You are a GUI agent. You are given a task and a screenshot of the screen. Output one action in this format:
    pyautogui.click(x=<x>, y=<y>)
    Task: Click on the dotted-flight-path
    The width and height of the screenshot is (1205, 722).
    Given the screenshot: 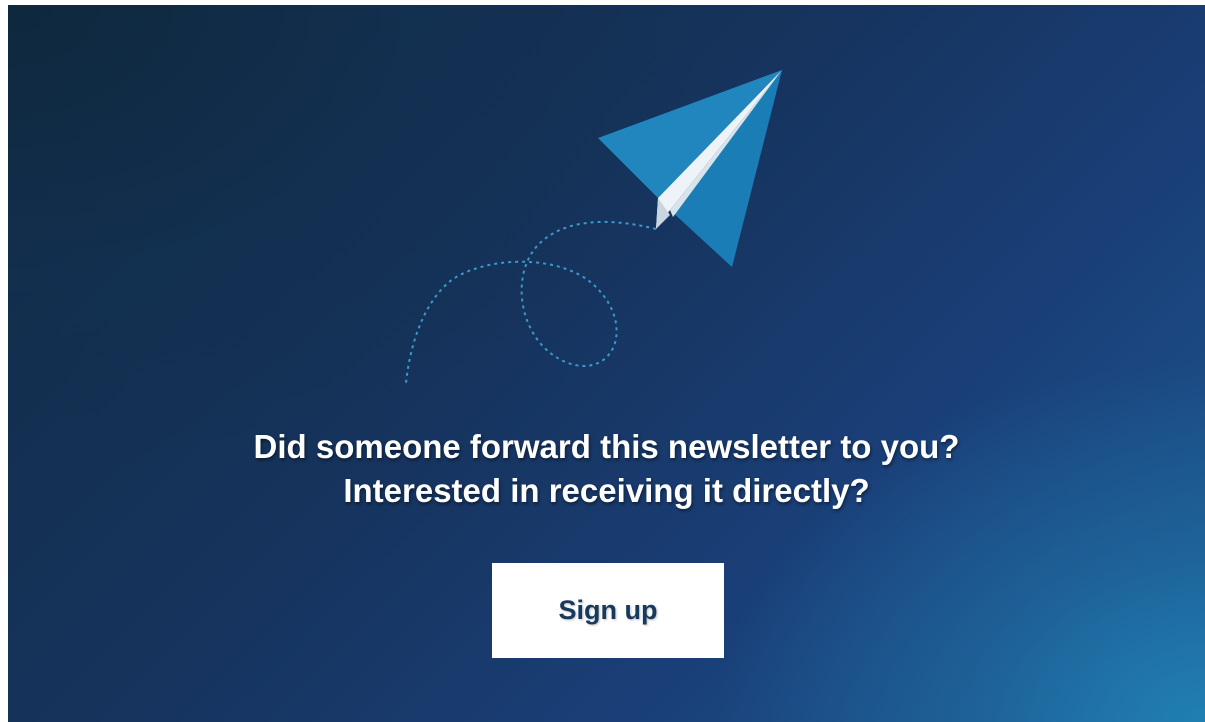 What is the action you would take?
    pyautogui.click(x=531, y=302)
    